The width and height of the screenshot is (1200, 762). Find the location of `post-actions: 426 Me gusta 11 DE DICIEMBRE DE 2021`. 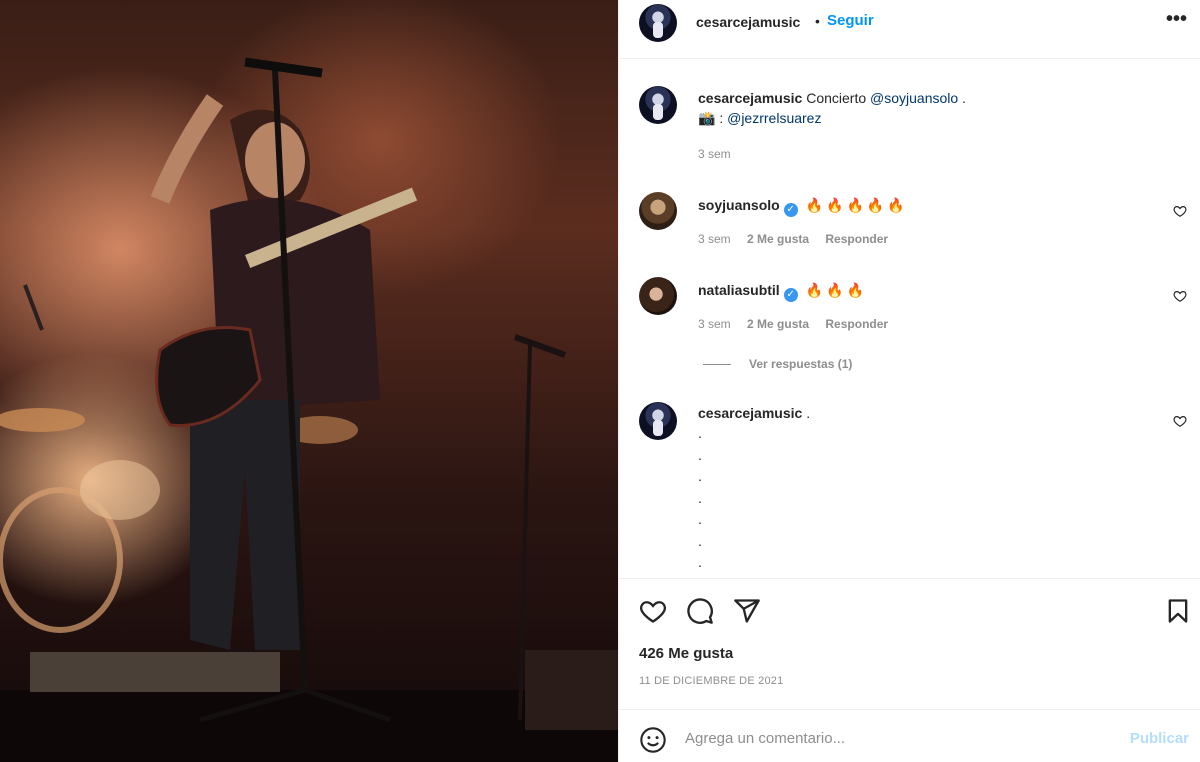

post-actions: 426 Me gusta 11 DE DICIEMBRE DE 2021 is located at coordinates (909, 643).